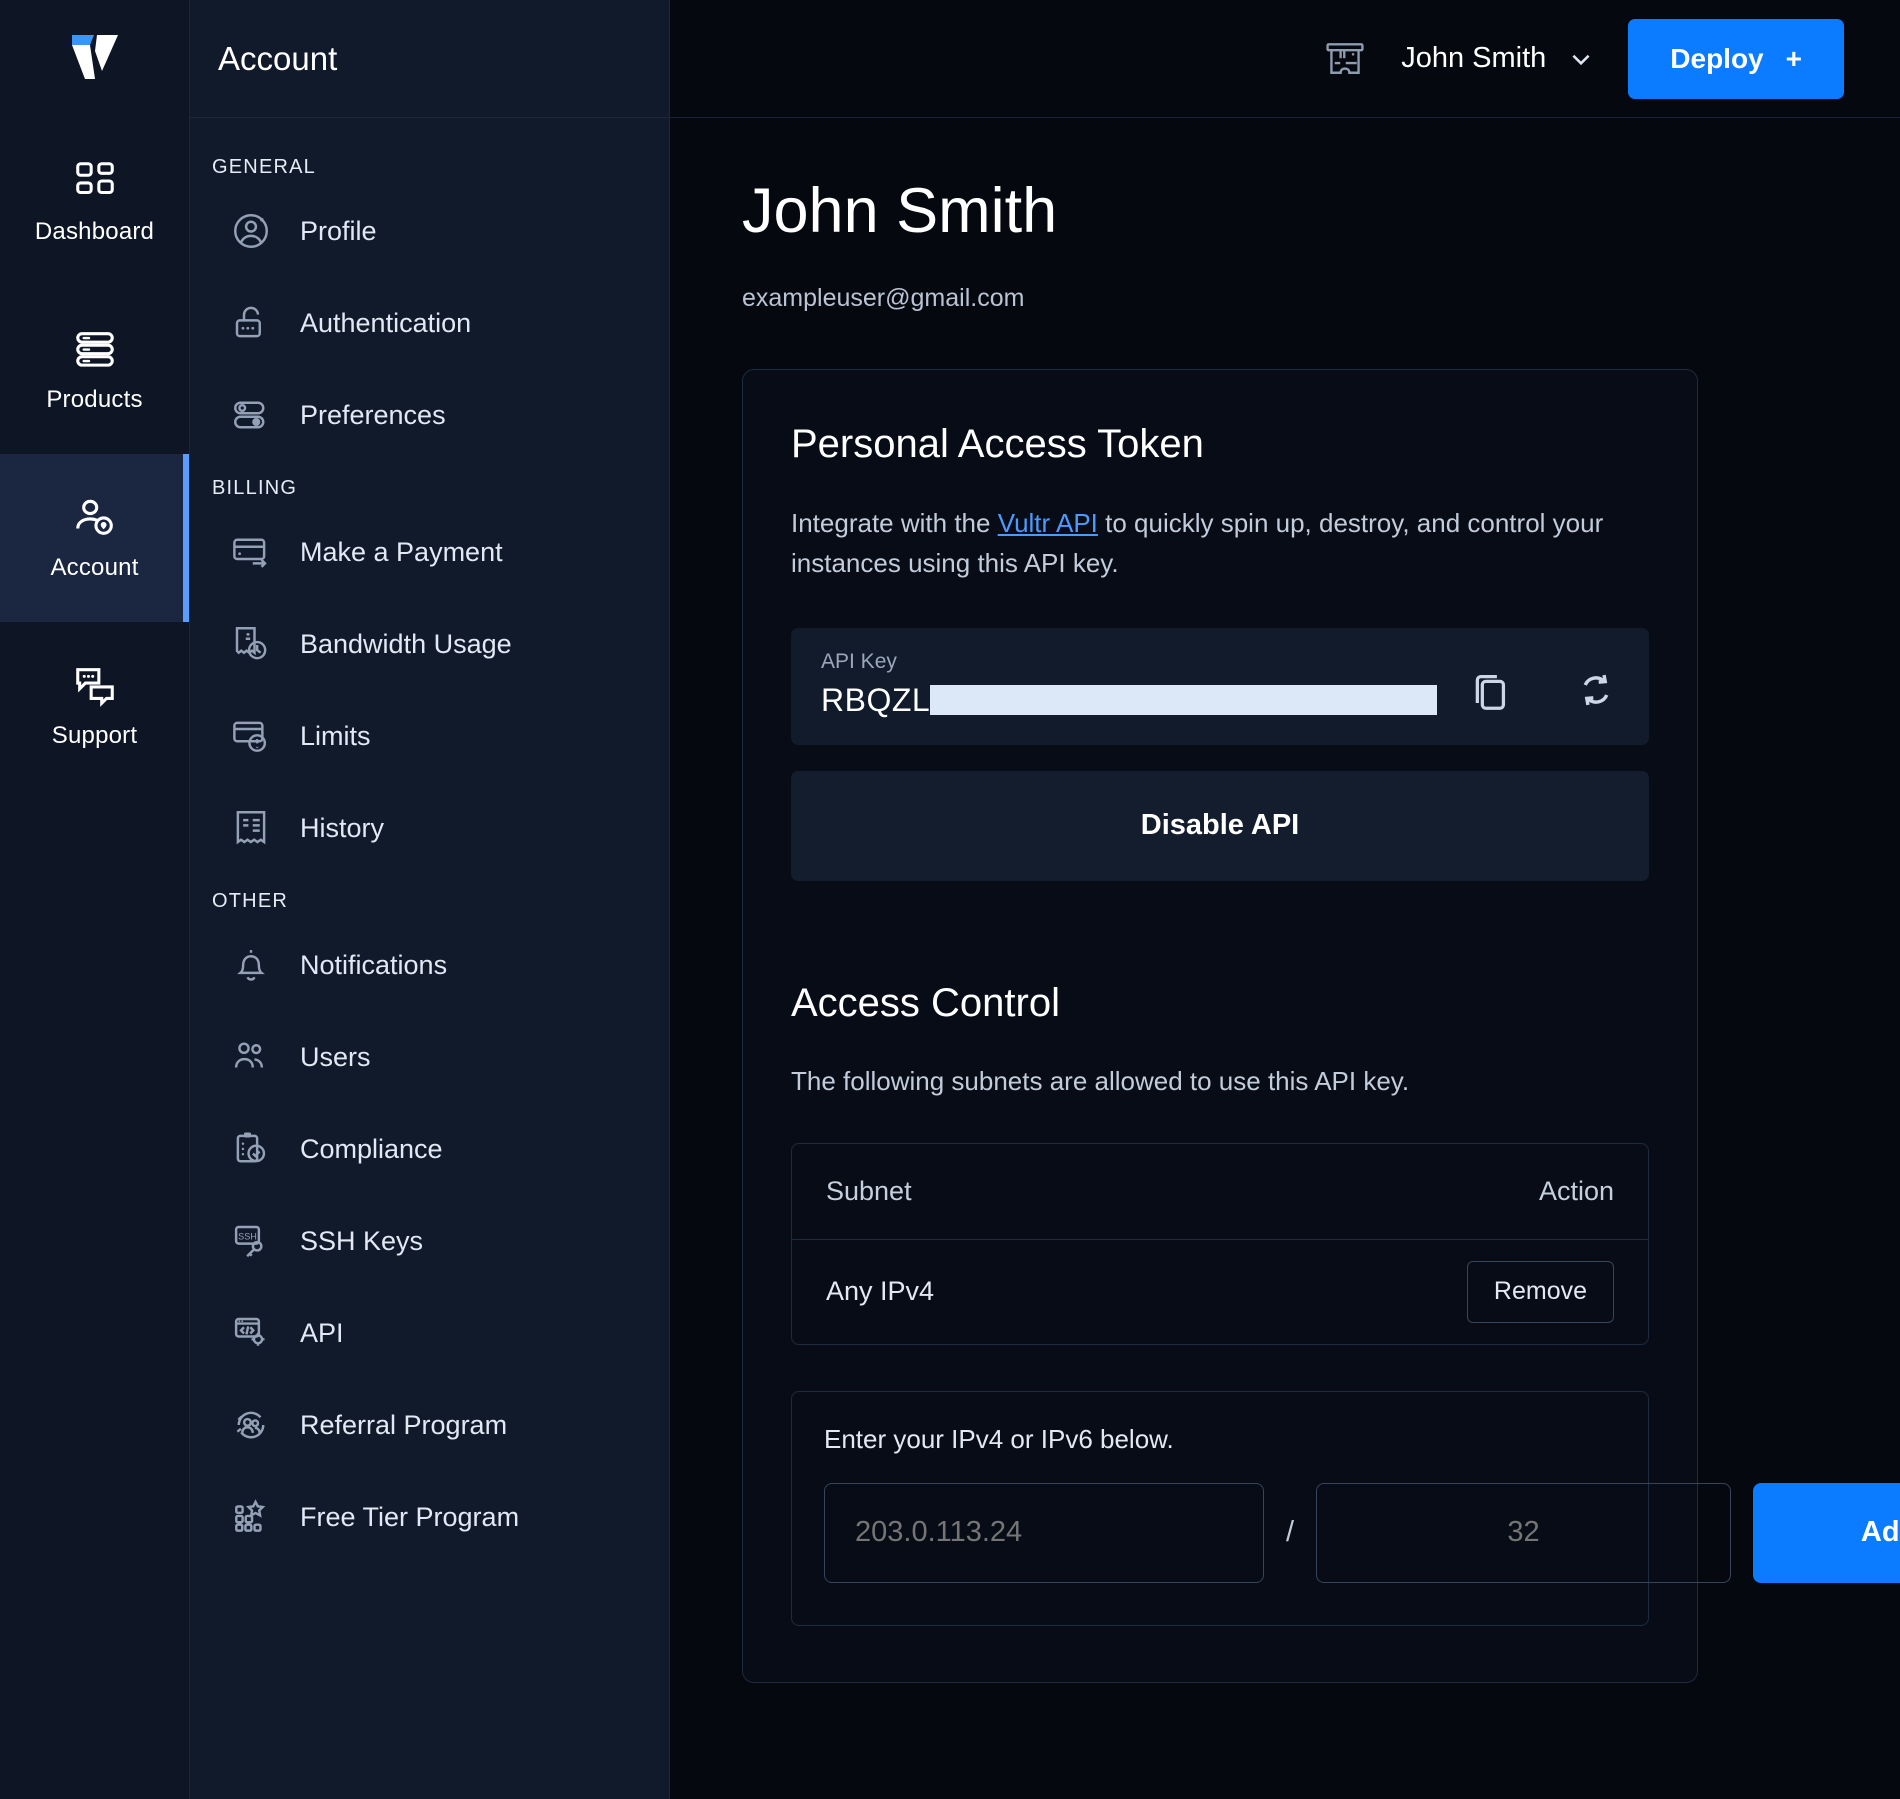  I want to click on subnets-table: Subnet Action Any IPv4 Remove, so click(1220, 1243).